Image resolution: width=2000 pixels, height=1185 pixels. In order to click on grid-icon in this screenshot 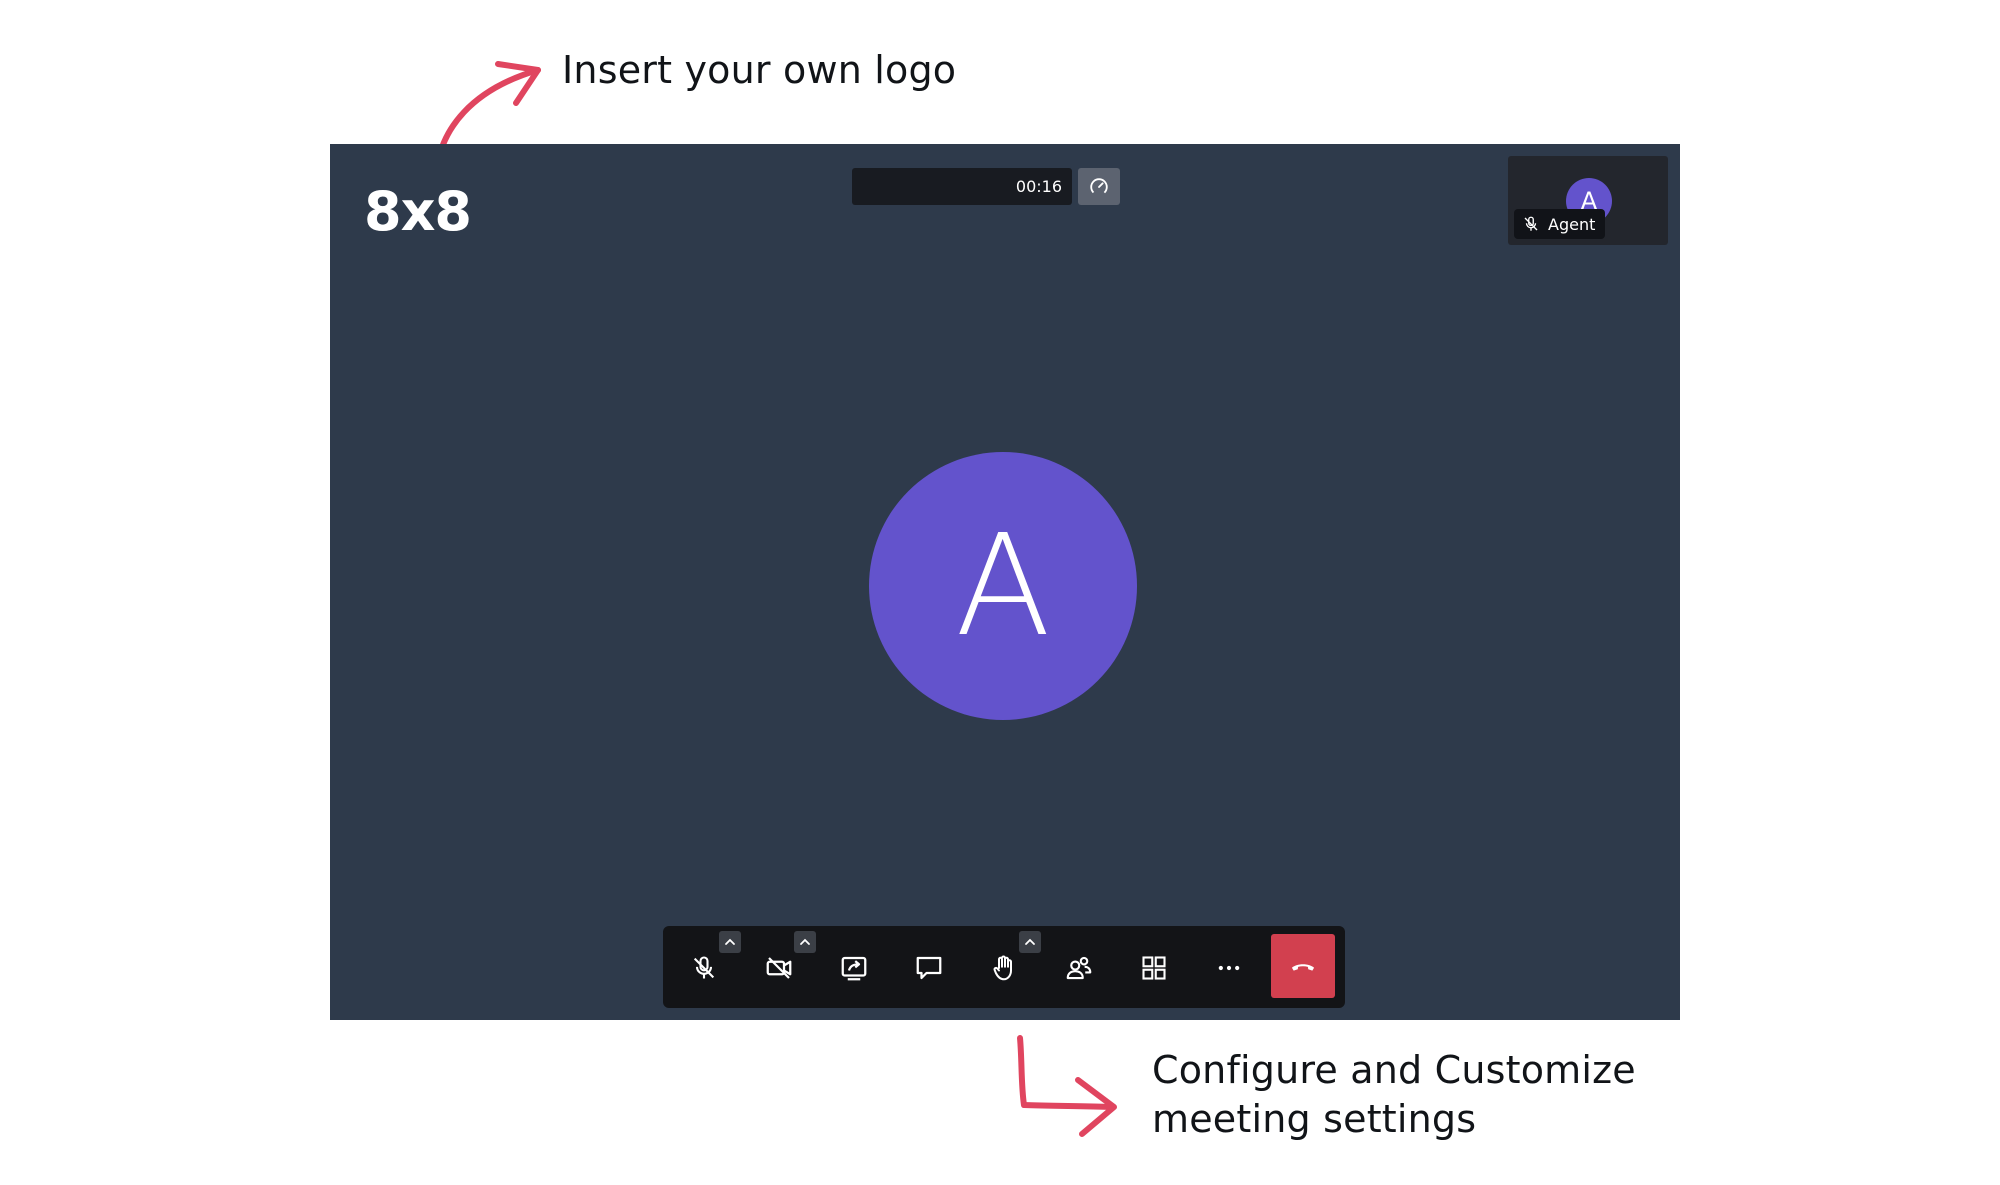, I will do `click(1154, 968)`.